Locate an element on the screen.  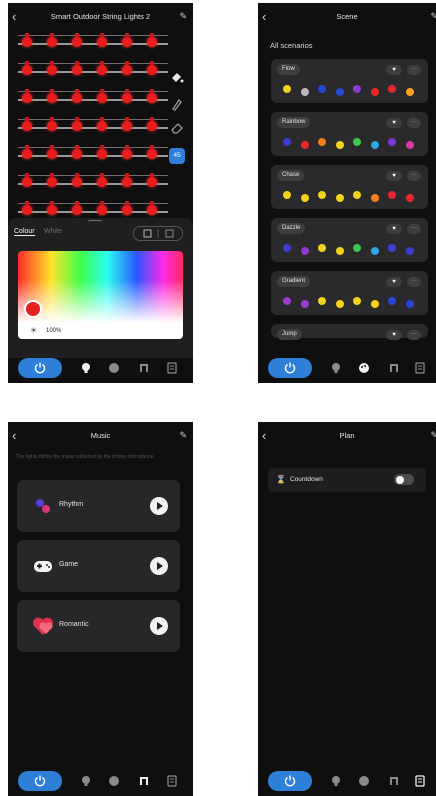
mode-toggle is located at coordinates (158, 233).